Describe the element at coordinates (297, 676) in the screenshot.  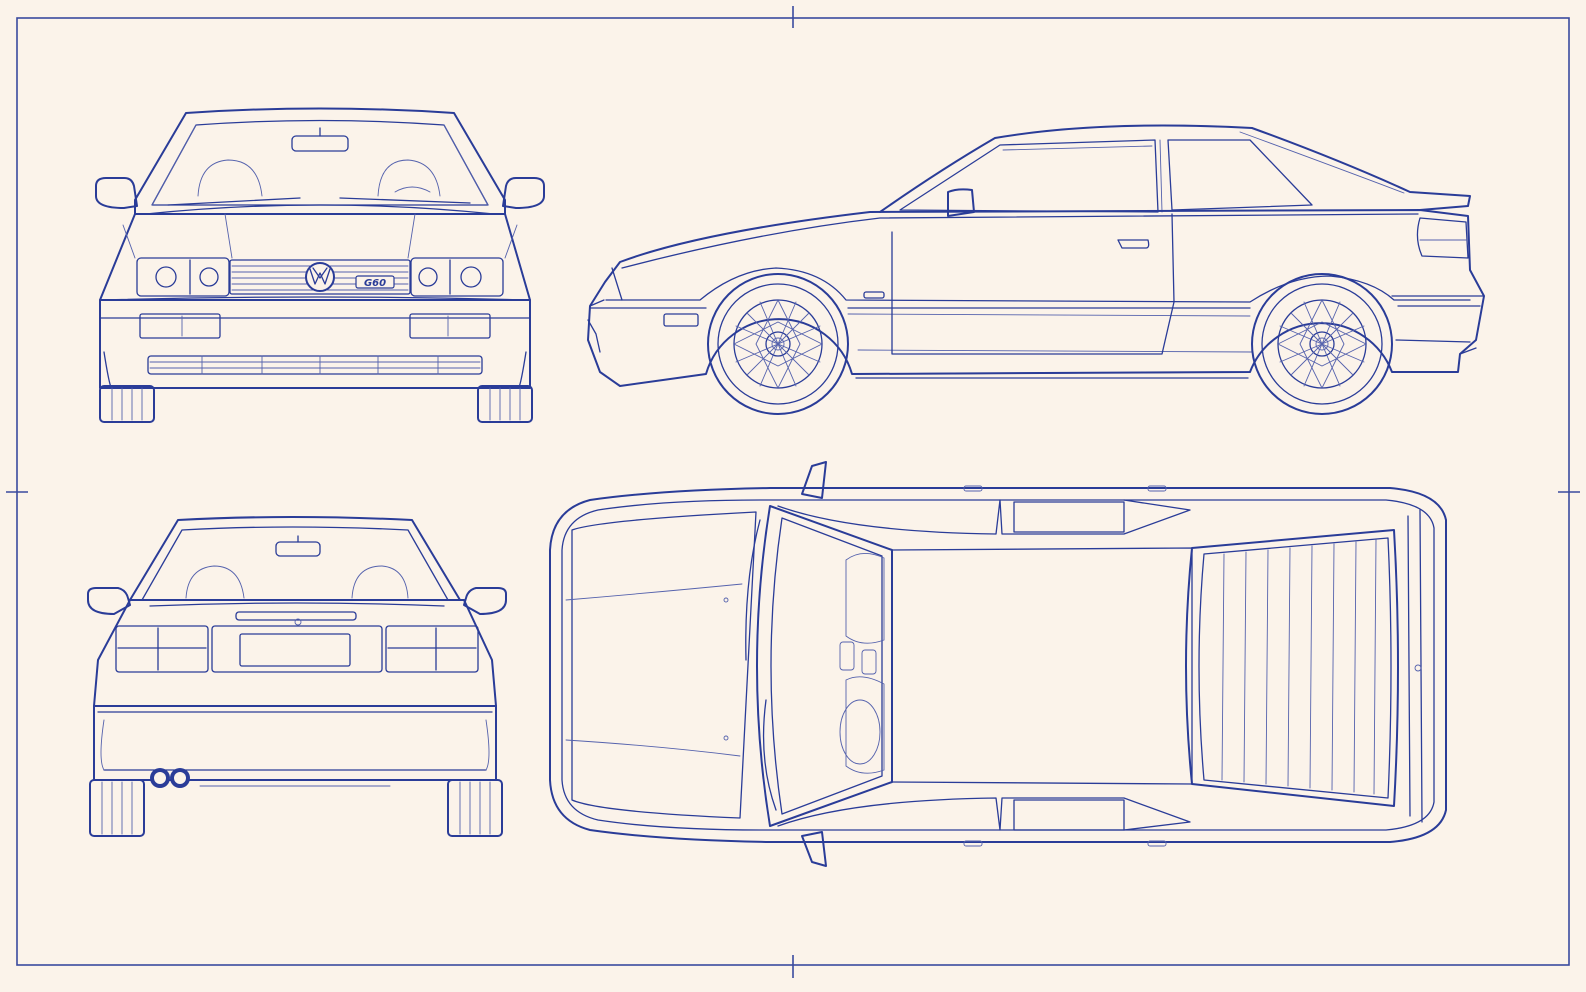
I see `rear-view` at that location.